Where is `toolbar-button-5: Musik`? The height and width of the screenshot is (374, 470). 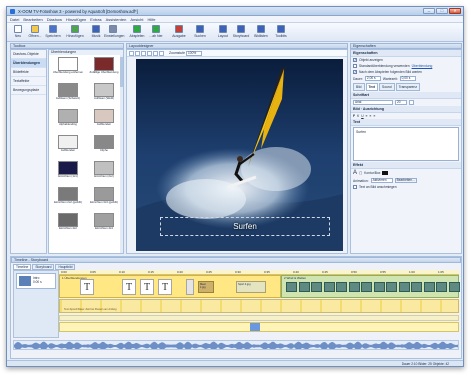
toolbar-button-5: Musik is located at coordinates (96, 32).